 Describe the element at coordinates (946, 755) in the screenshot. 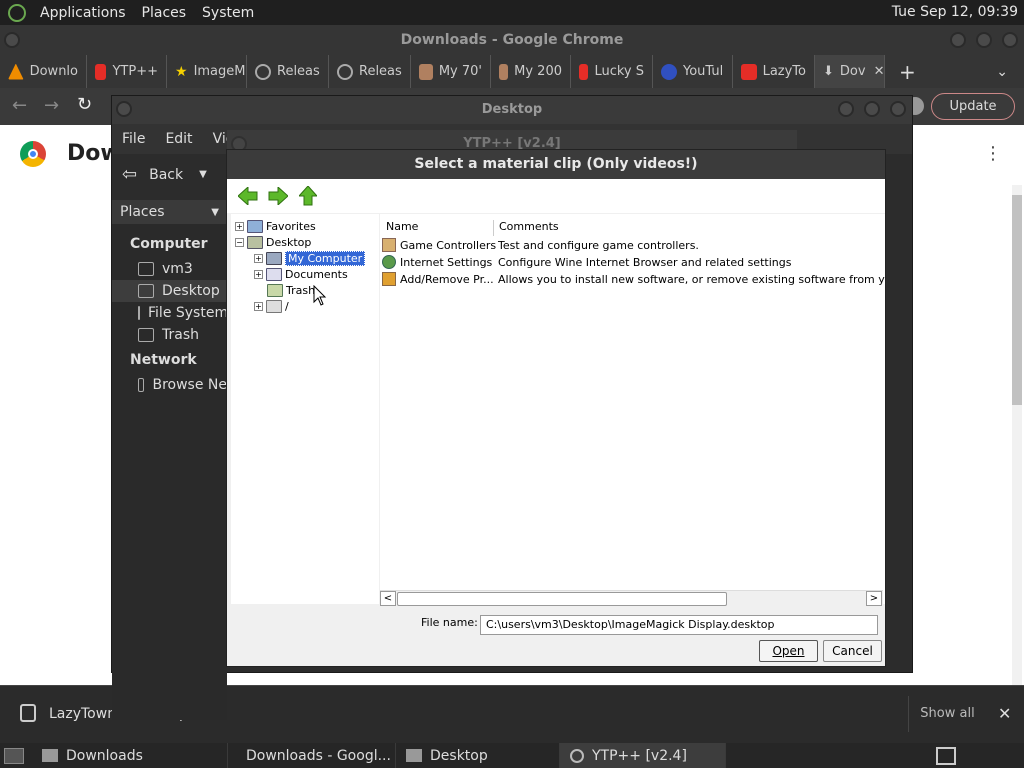

I see `workspace-switcher` at that location.